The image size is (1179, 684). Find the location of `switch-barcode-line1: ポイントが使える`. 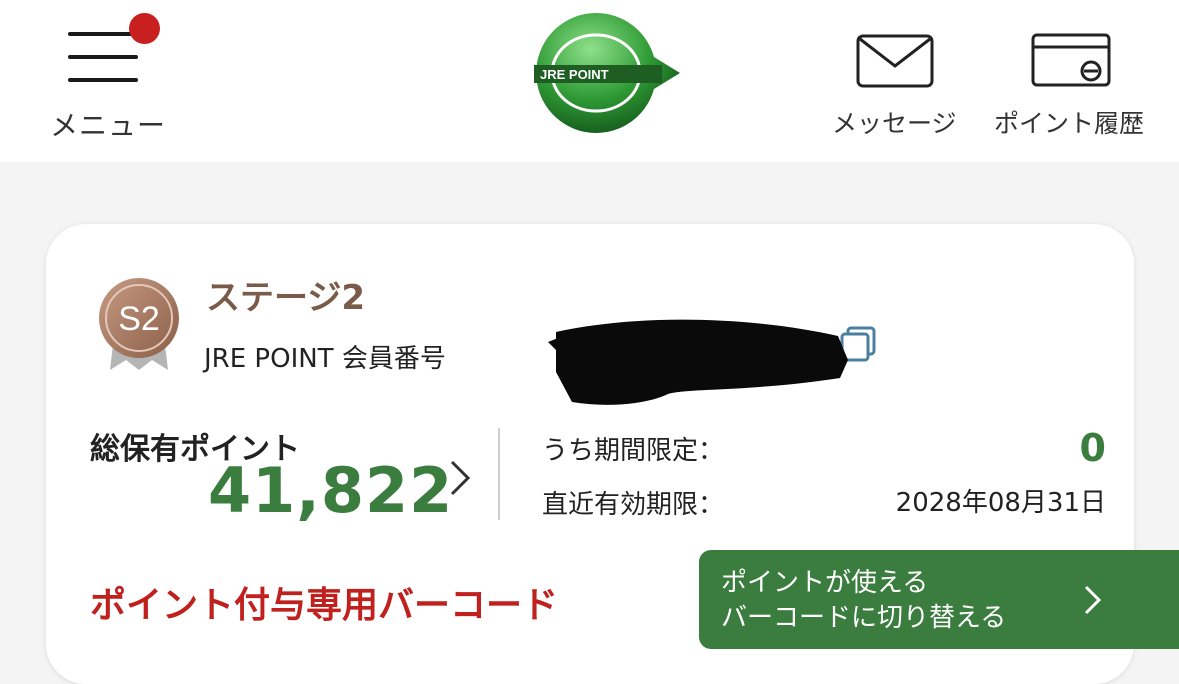

switch-barcode-line1: ポイントが使える is located at coordinates (825, 583).